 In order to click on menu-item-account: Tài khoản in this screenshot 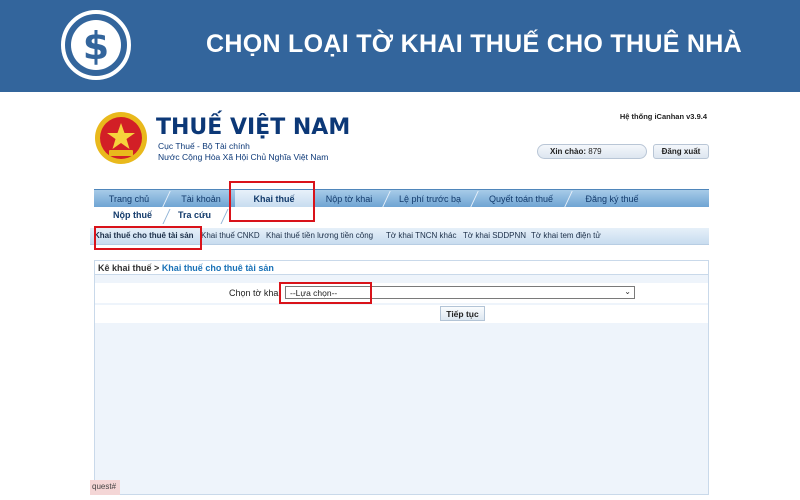, I will do `click(201, 199)`.